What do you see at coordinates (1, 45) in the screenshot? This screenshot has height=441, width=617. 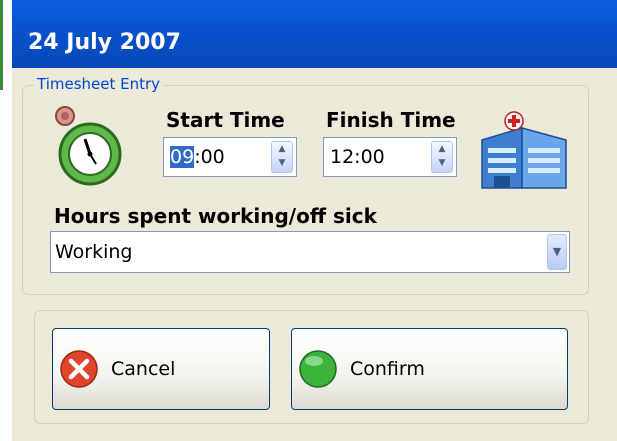 I see `background-edge-accent` at bounding box center [1, 45].